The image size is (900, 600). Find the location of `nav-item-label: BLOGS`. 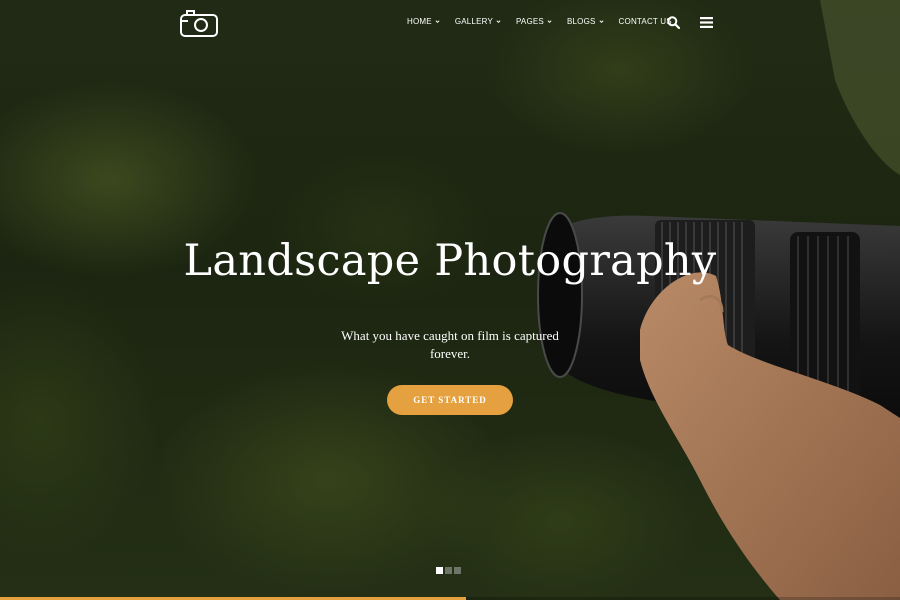

nav-item-label: BLOGS is located at coordinates (581, 21).